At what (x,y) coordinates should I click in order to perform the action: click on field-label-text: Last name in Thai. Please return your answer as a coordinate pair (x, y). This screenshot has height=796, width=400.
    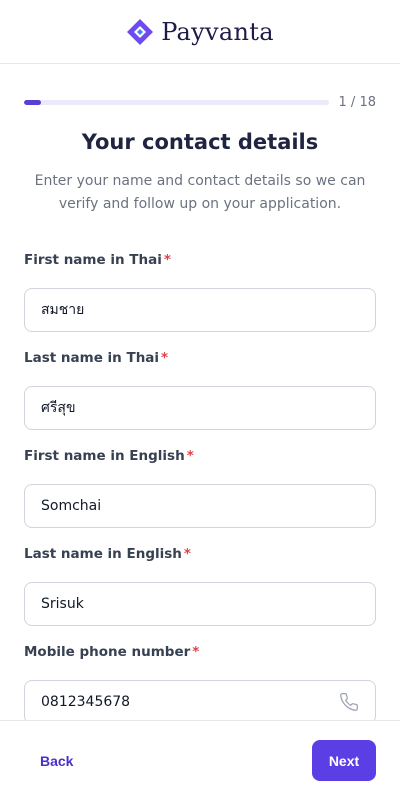
    Looking at the image, I should click on (92, 358).